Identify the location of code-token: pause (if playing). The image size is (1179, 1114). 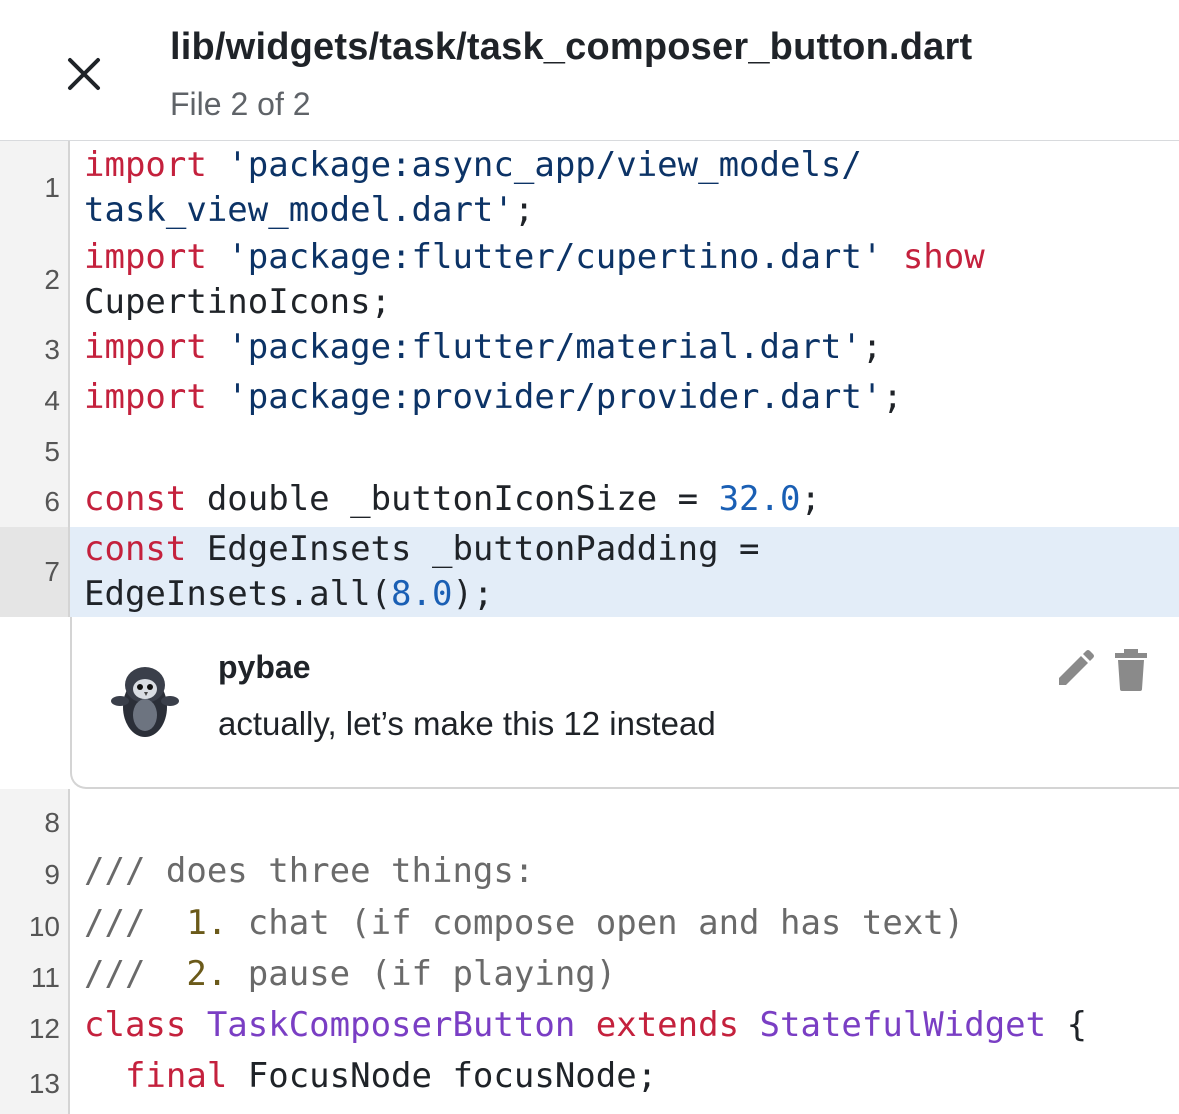
(422, 974).